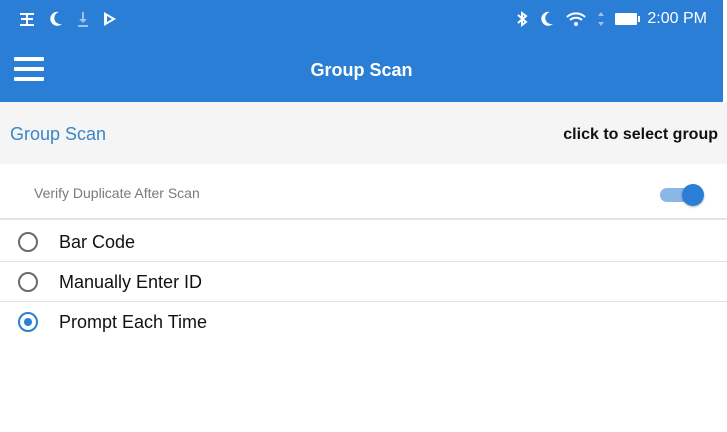 The image size is (727, 432). I want to click on status-time: 2:00 PM, so click(677, 18).